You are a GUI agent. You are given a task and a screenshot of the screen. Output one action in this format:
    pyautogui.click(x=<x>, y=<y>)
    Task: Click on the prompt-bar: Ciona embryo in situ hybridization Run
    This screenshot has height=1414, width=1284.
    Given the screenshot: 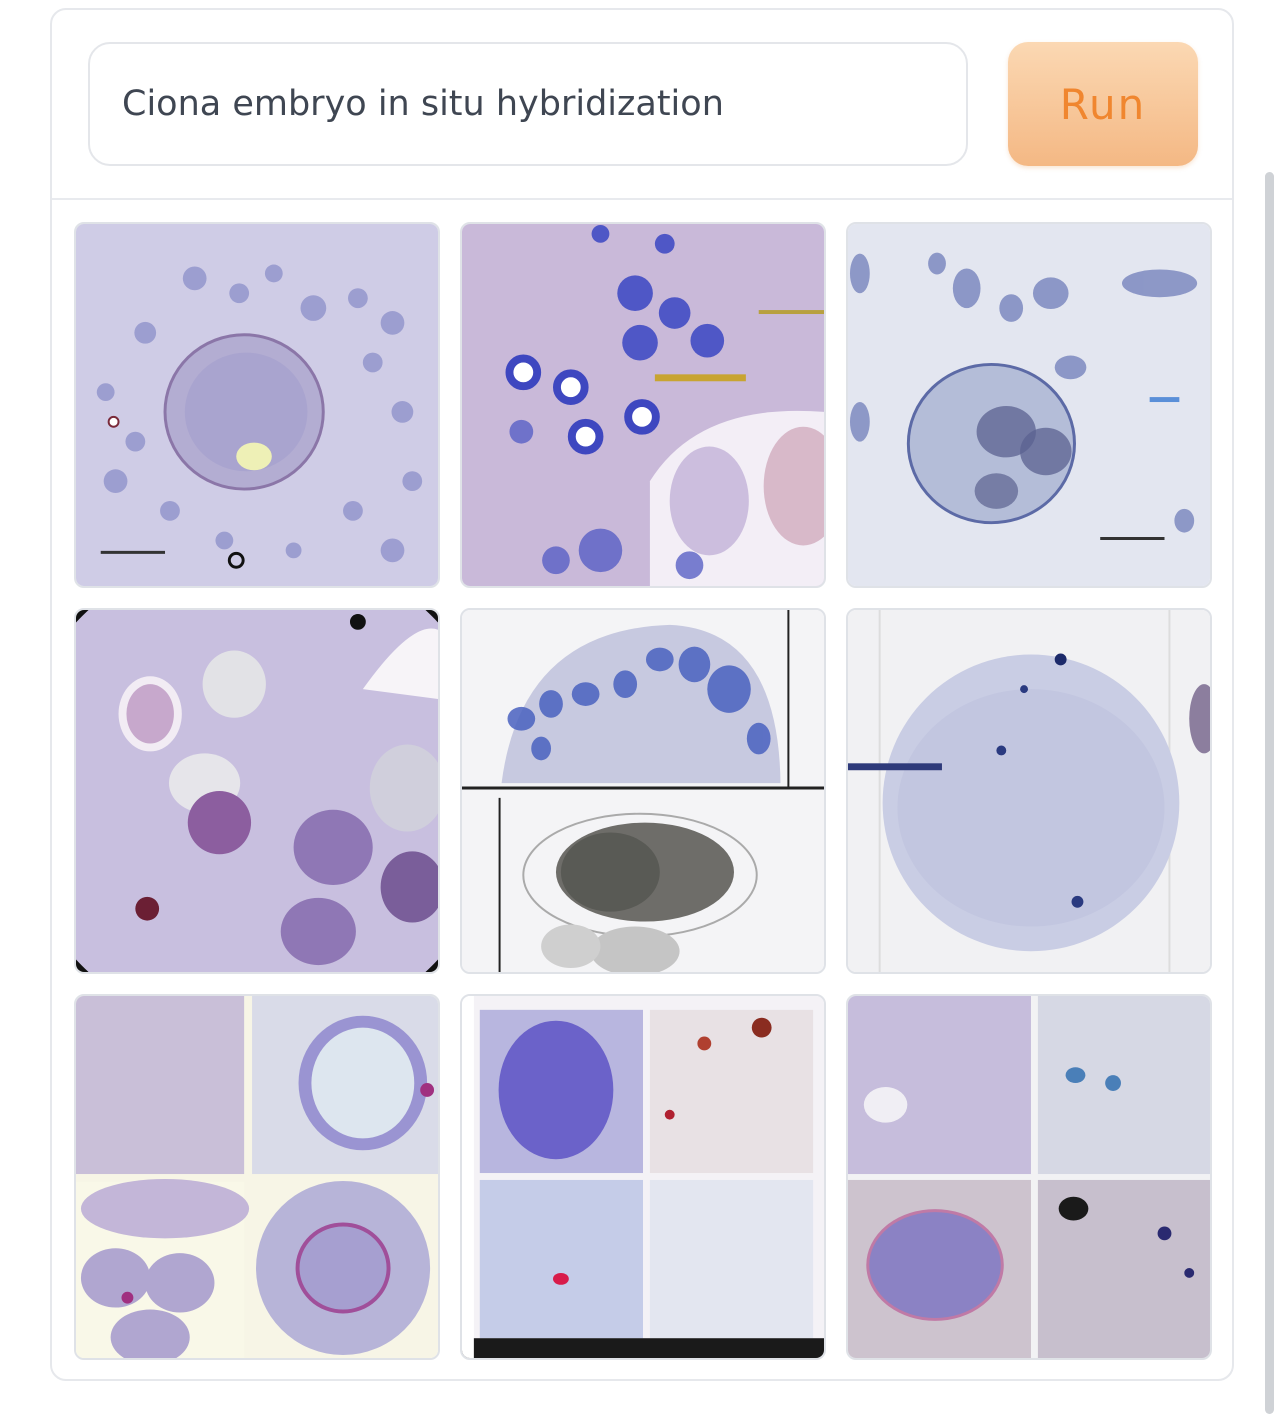 What is the action you would take?
    pyautogui.click(x=642, y=105)
    